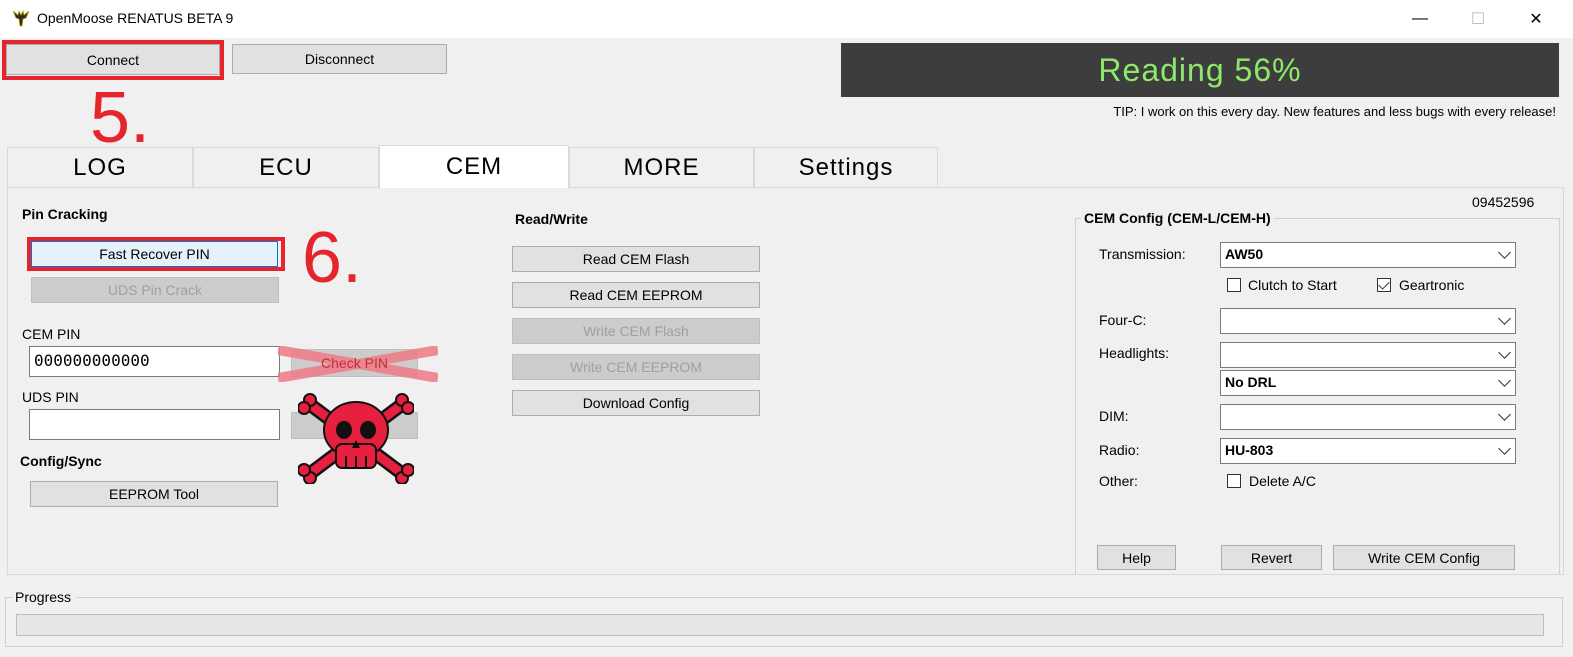 The image size is (1573, 657). What do you see at coordinates (474, 166) in the screenshot?
I see `tab-cem: CEM` at bounding box center [474, 166].